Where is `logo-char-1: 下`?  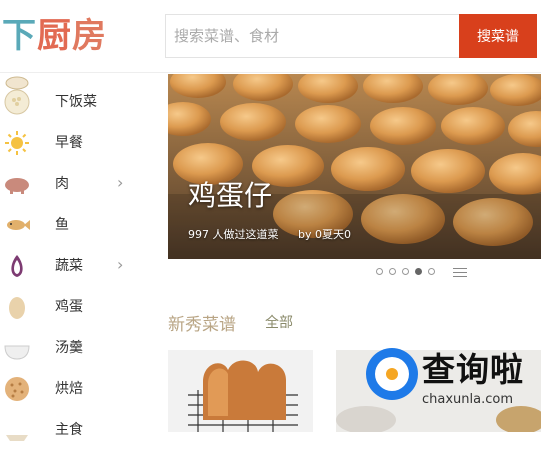
logo-char-1: 下 is located at coordinates (19, 36).